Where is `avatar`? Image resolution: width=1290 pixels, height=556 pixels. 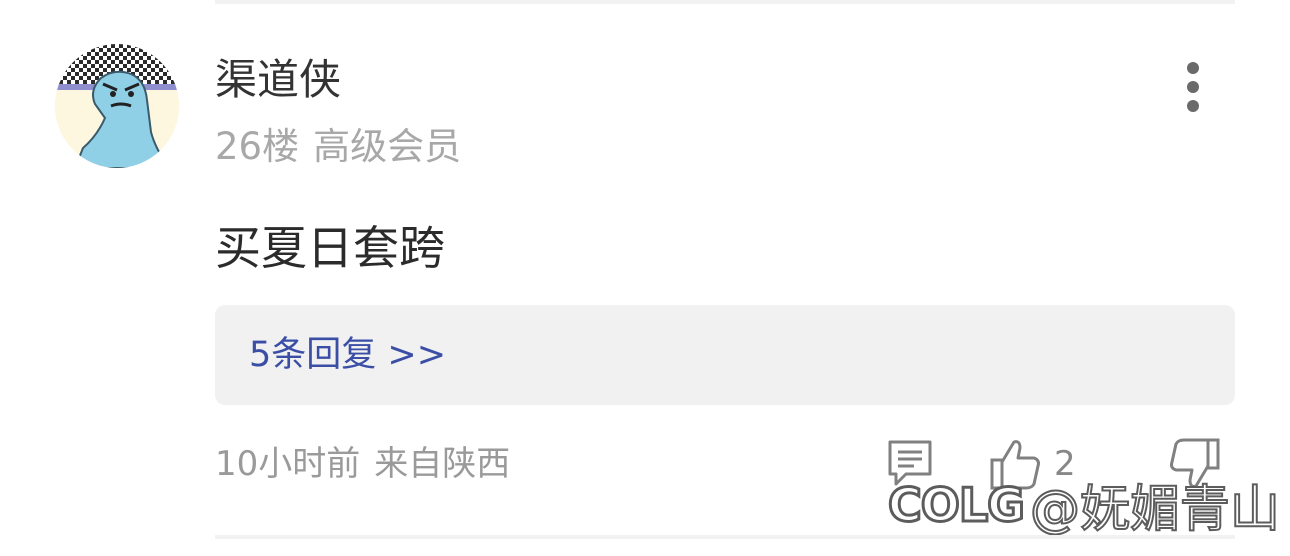
avatar is located at coordinates (117, 106).